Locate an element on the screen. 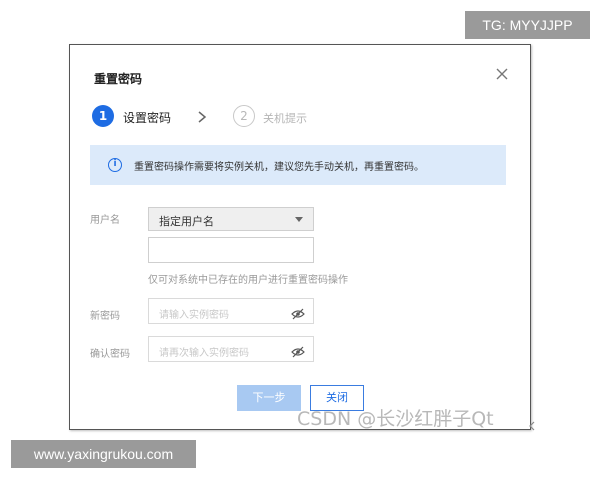  info-icon: i is located at coordinates (115, 165).